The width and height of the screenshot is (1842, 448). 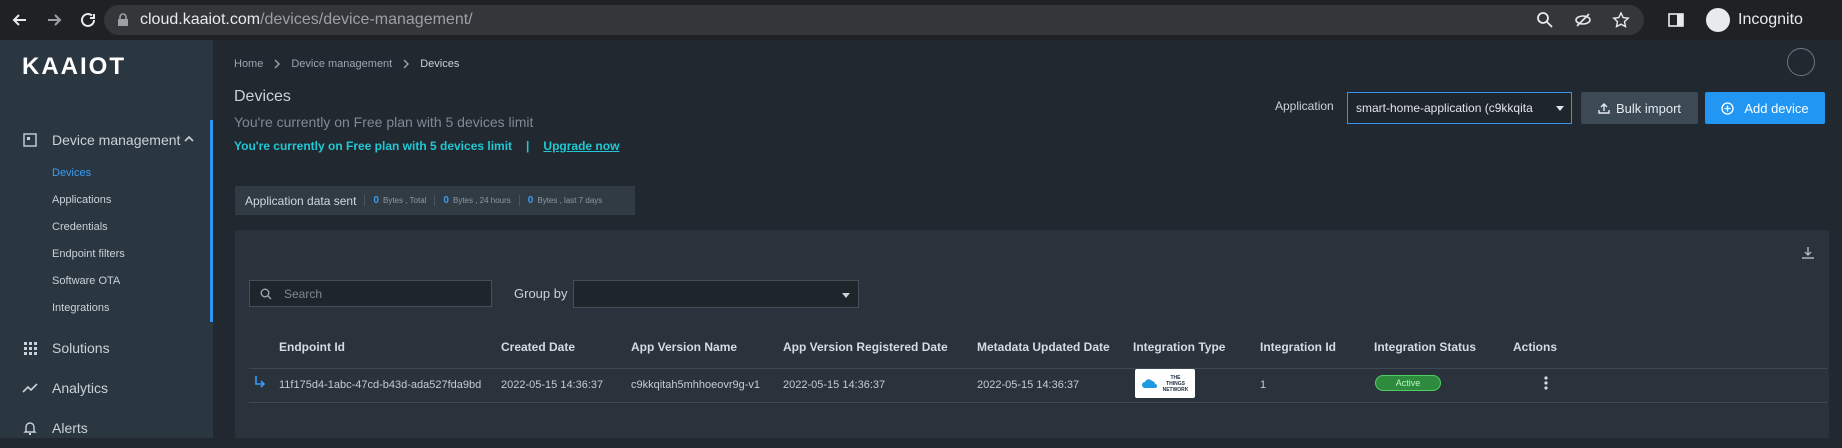 I want to click on bulk-import-button: Bulk import, so click(x=1639, y=108).